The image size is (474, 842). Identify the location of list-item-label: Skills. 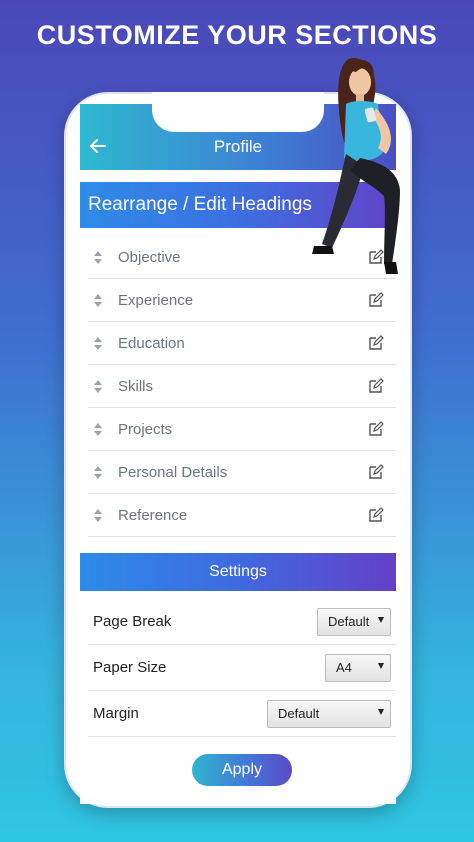
(136, 386).